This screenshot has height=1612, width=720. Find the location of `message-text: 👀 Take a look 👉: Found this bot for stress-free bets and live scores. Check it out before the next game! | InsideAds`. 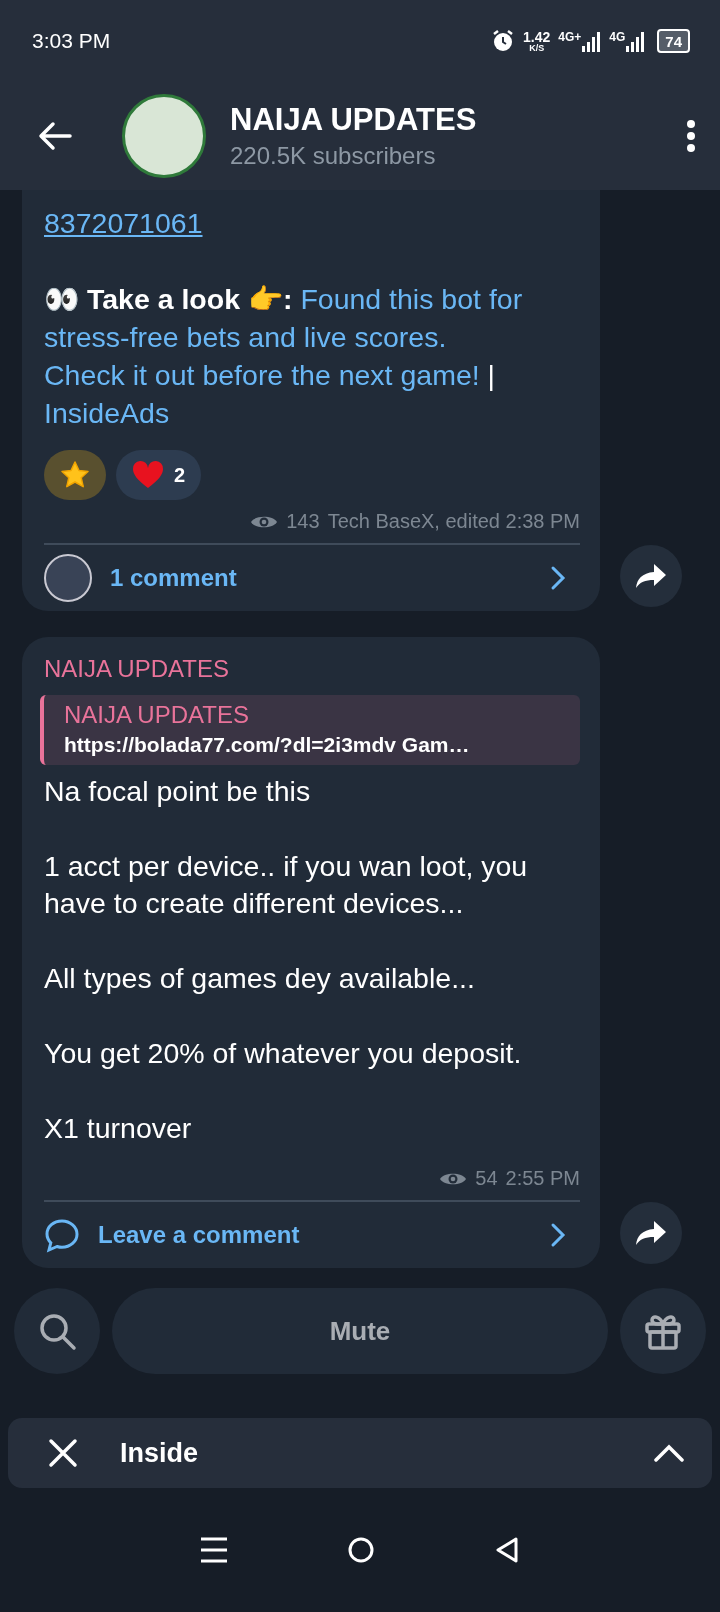

message-text: 👀 Take a look 👉: Found this bot for stress-free bets and live scores. Check it out before the next game! | InsideAds is located at coordinates (284, 356).